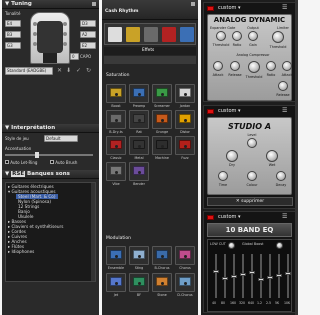 This screenshot has width=320, height=315. What do you see at coordinates (61, 138) in the screenshot?
I see `style-select: Default` at bounding box center [61, 138].